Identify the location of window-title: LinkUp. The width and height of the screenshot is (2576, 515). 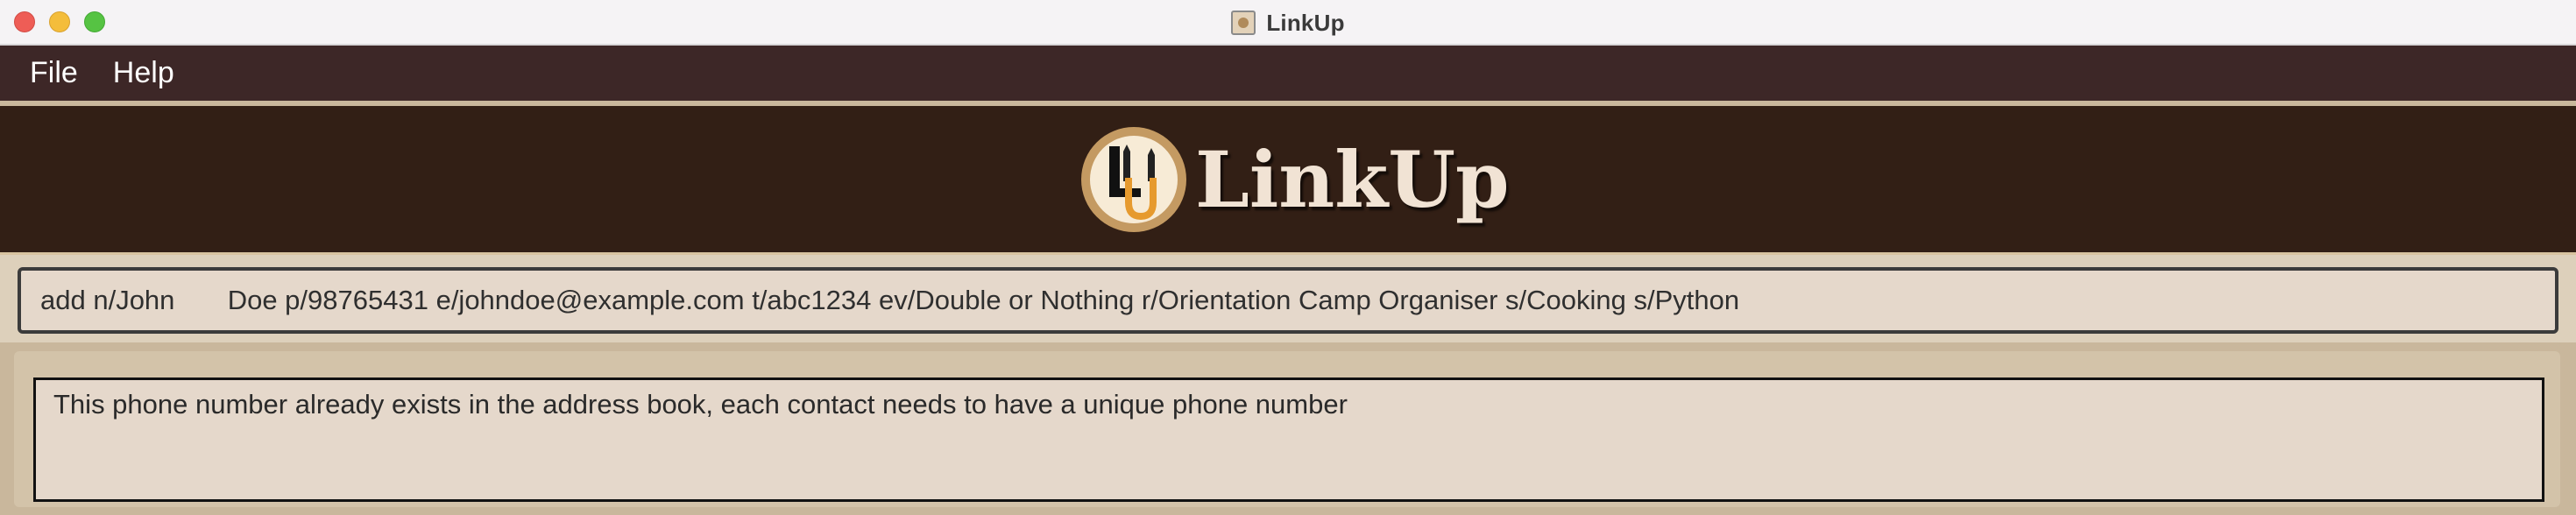
(1305, 22).